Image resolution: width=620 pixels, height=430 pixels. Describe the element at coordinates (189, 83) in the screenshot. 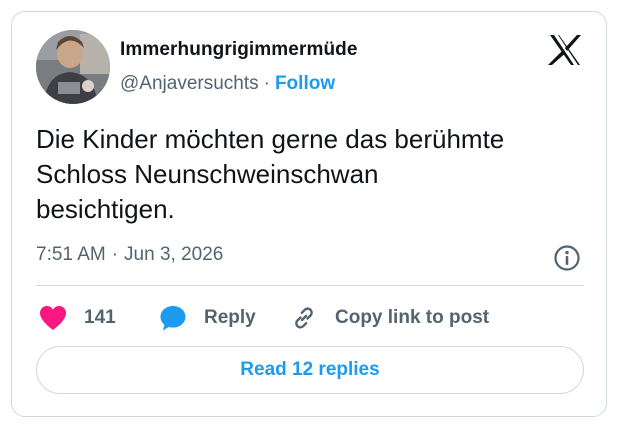

I see `author-handle: @Anjaversuchts` at that location.